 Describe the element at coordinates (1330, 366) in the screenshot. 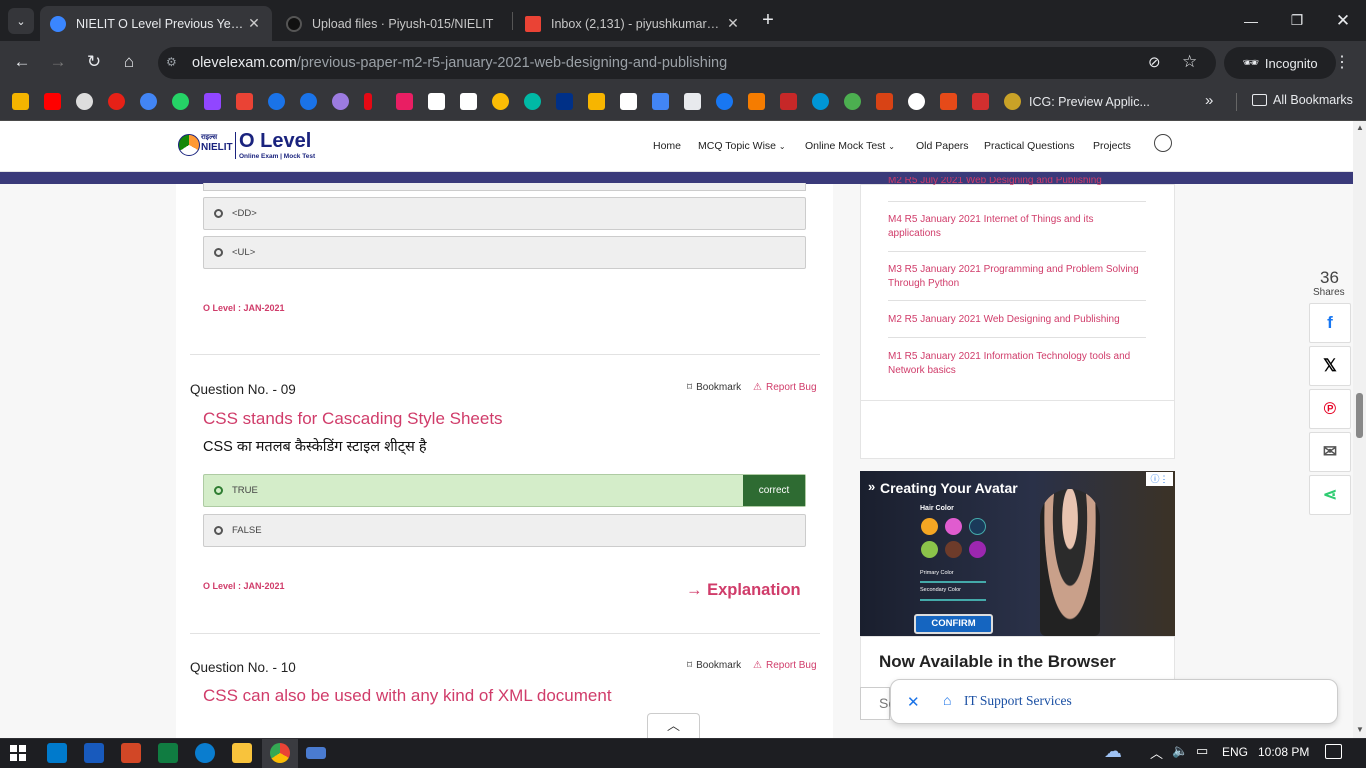

I see `x-share-icon: 𝕏` at that location.